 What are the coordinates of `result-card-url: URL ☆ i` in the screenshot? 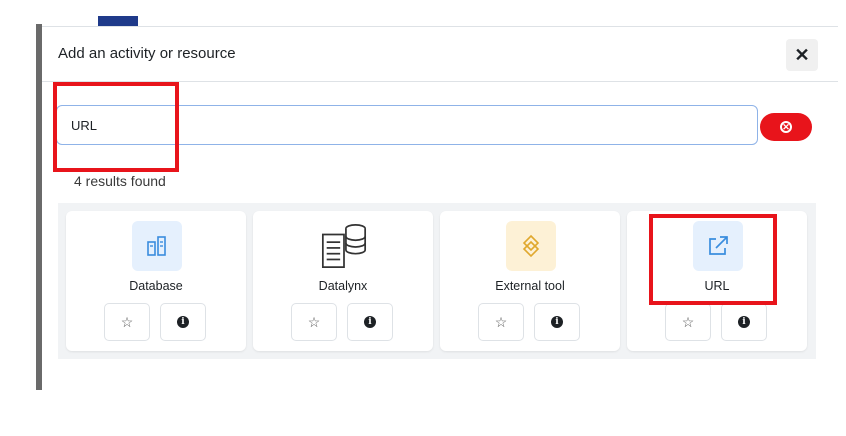 It's located at (717, 281).